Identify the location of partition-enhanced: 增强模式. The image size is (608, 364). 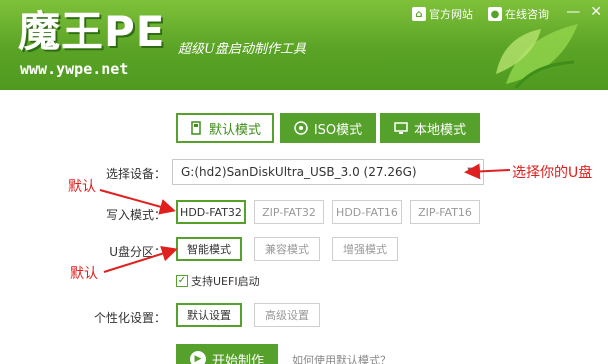
(365, 249).